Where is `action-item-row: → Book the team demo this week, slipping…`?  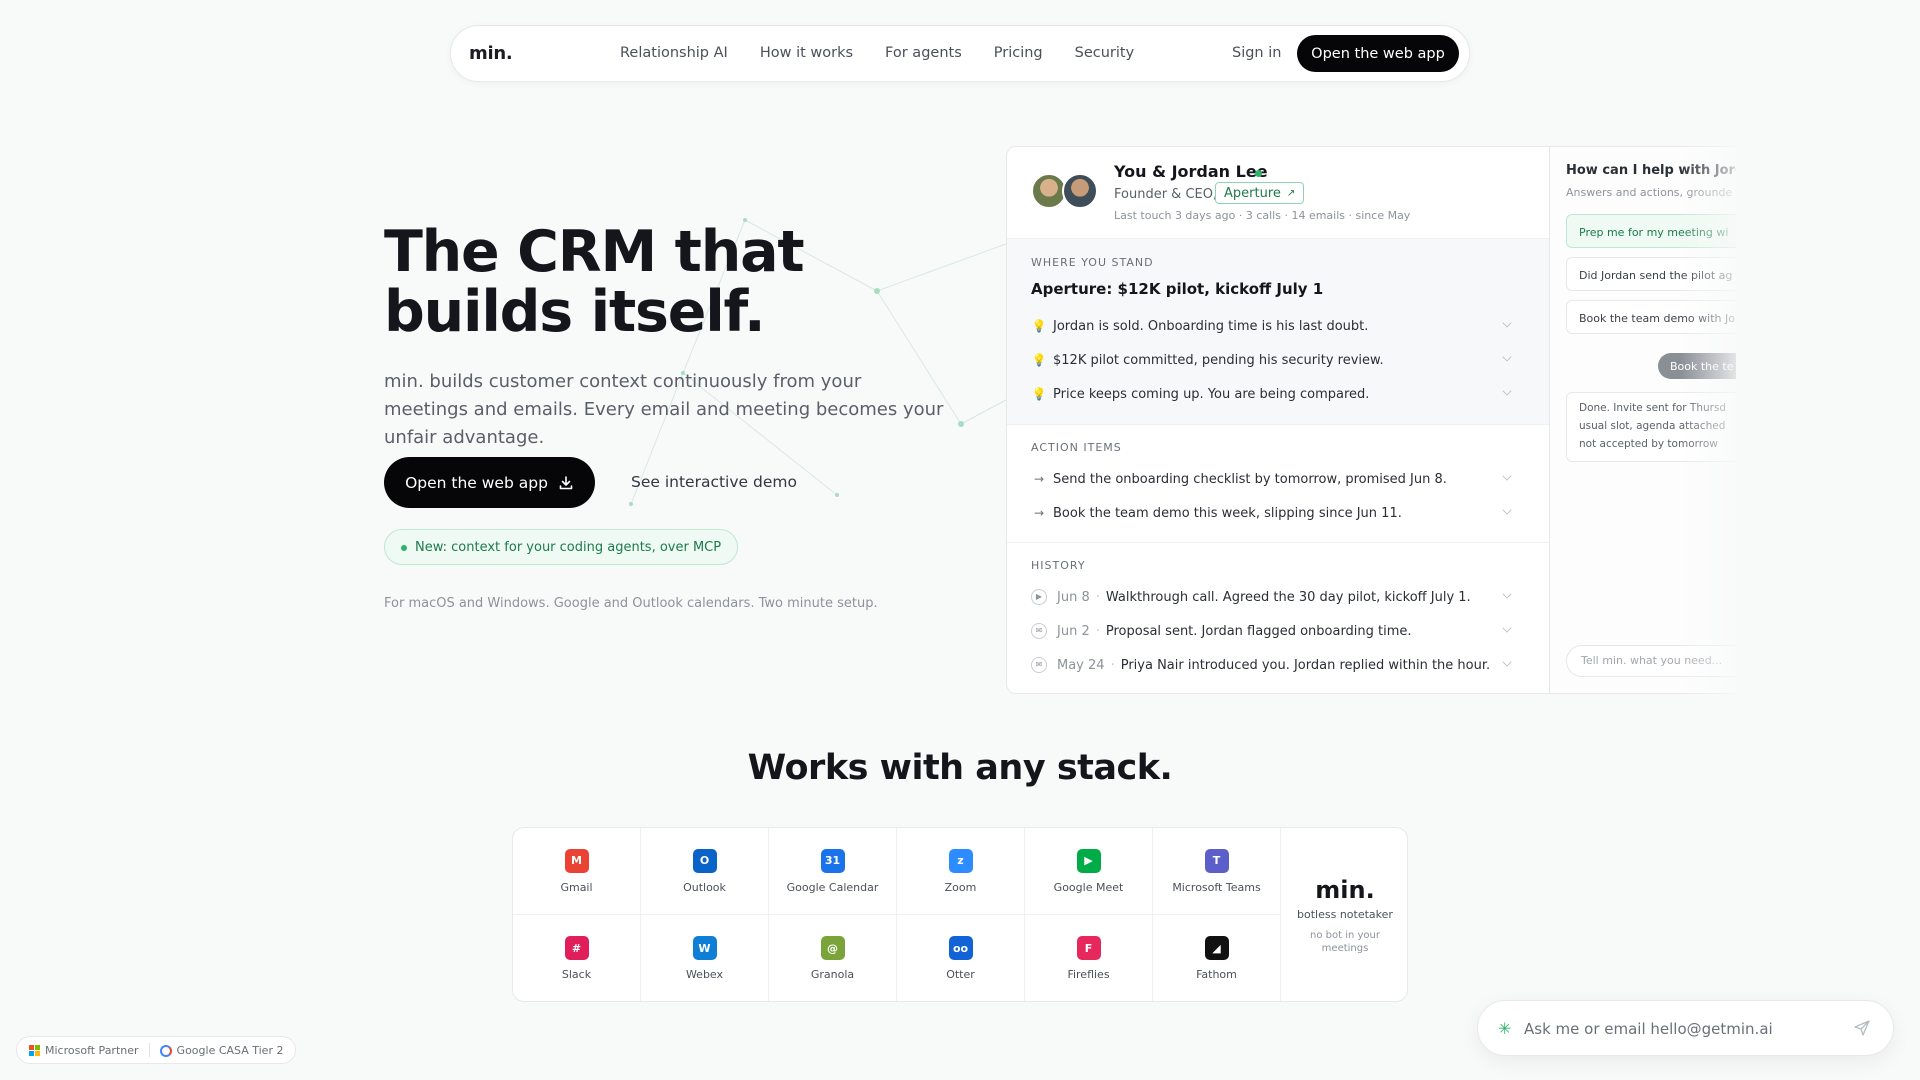
action-item-row: → Book the team demo this week, slipping… is located at coordinates (1271, 513).